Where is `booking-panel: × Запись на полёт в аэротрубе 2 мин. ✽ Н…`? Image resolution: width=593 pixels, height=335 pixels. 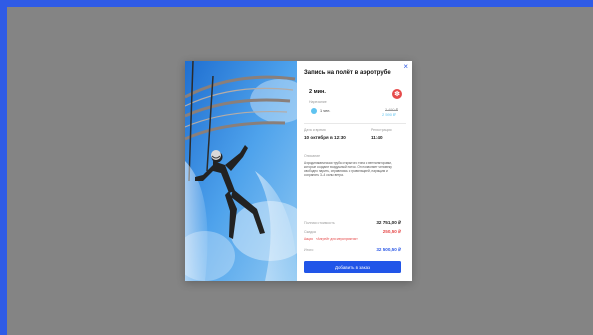 booking-panel: × Запись на полёт в аэротрубе 2 мин. ✽ Н… is located at coordinates (354, 171).